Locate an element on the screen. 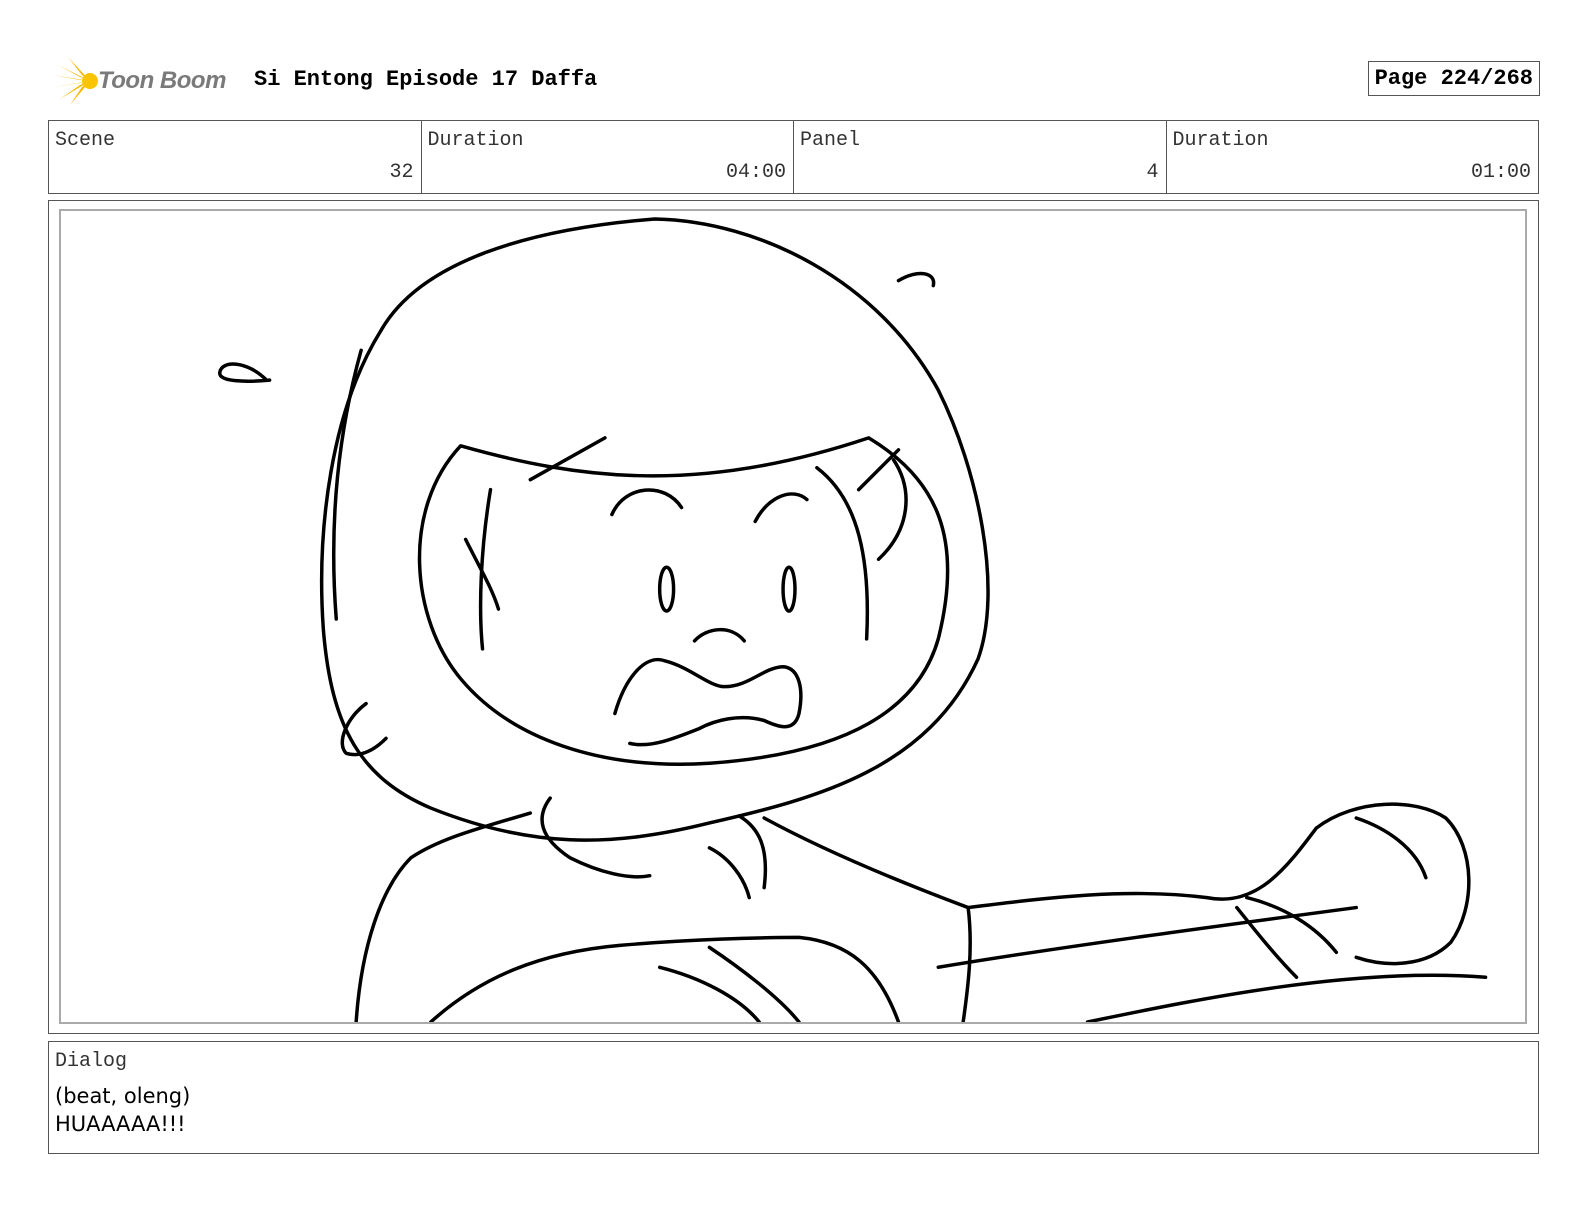  panel-value: 4 is located at coordinates (1152, 172).